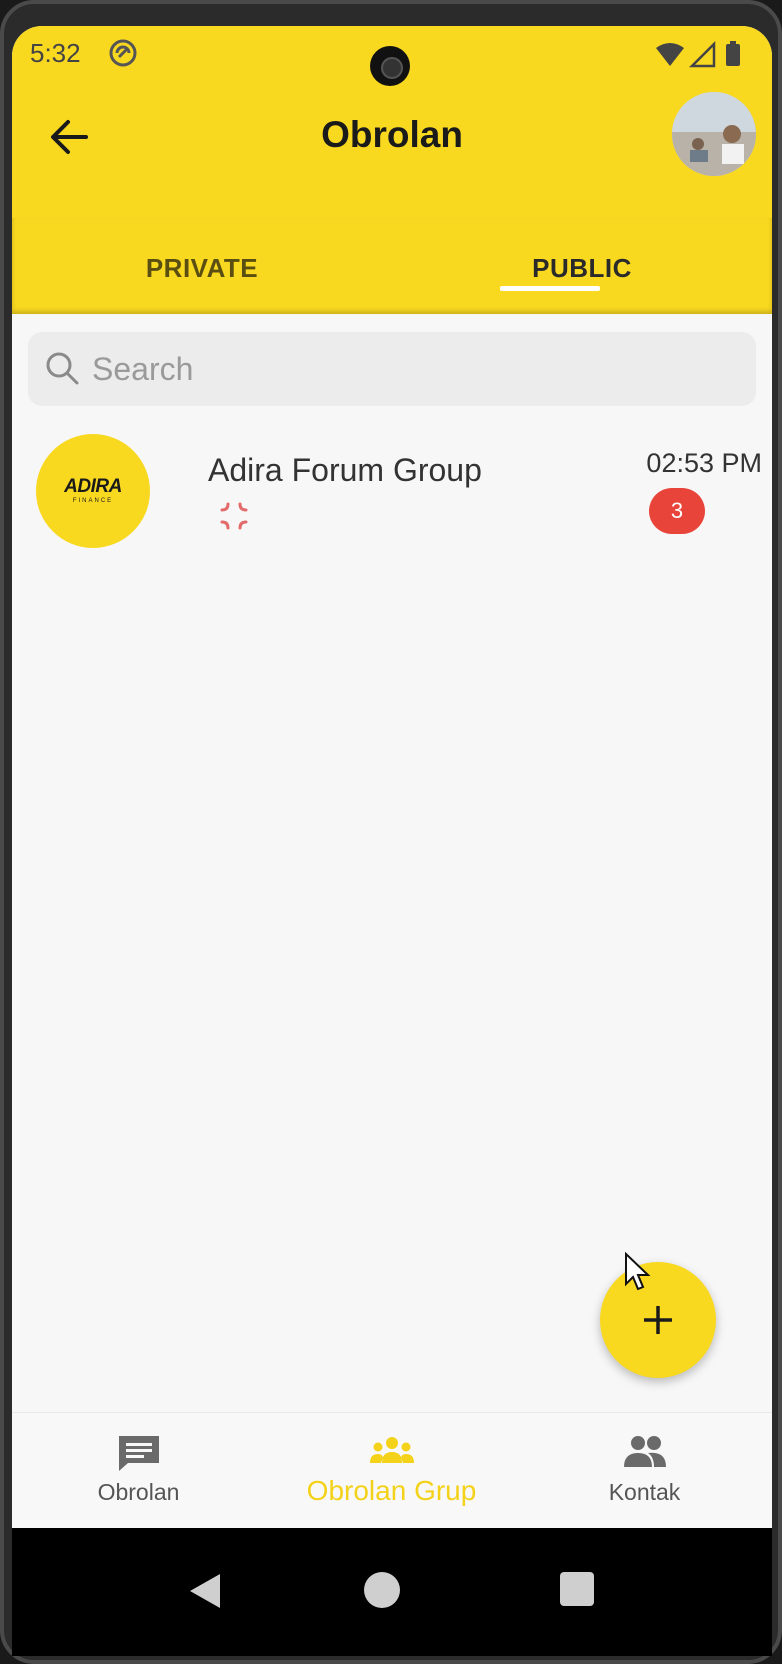 This screenshot has width=782, height=1664. Describe the element at coordinates (582, 266) in the screenshot. I see `tab-public: PUBLIC` at that location.